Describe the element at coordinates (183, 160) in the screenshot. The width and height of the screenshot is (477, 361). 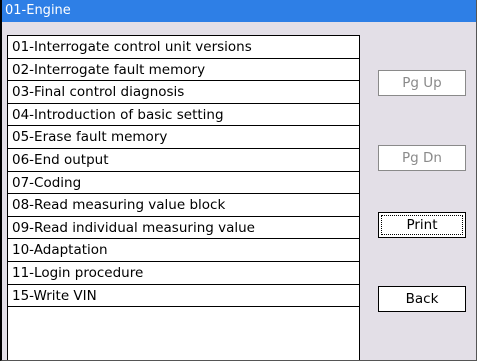
I see `menu-item-end-output: 06-End output` at that location.